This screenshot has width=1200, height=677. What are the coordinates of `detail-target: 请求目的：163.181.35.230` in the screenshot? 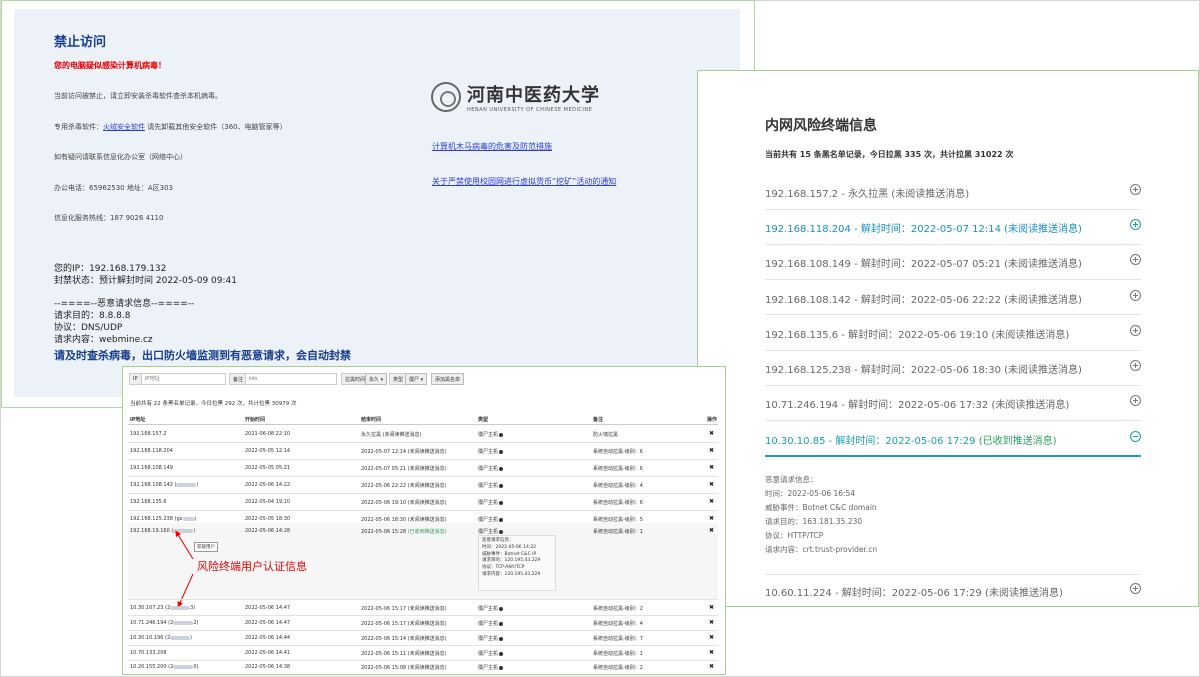 It's located at (814, 521).